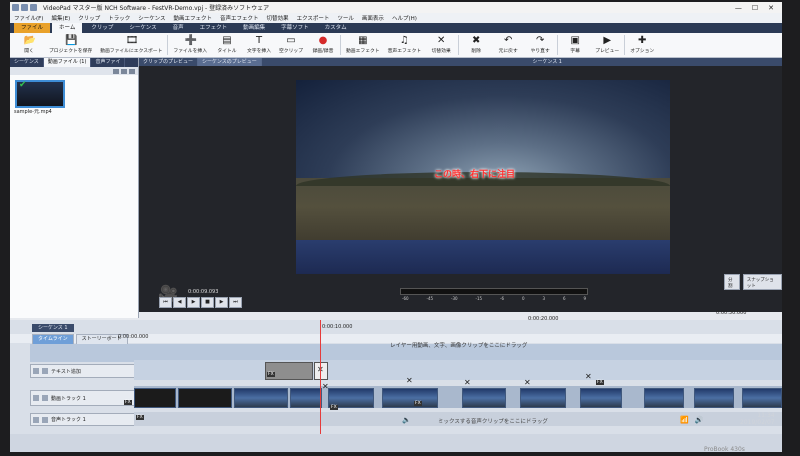 The height and width of the screenshot is (456, 800). What do you see at coordinates (124, 71) in the screenshot?
I see `bin-remove-icon` at bounding box center [124, 71].